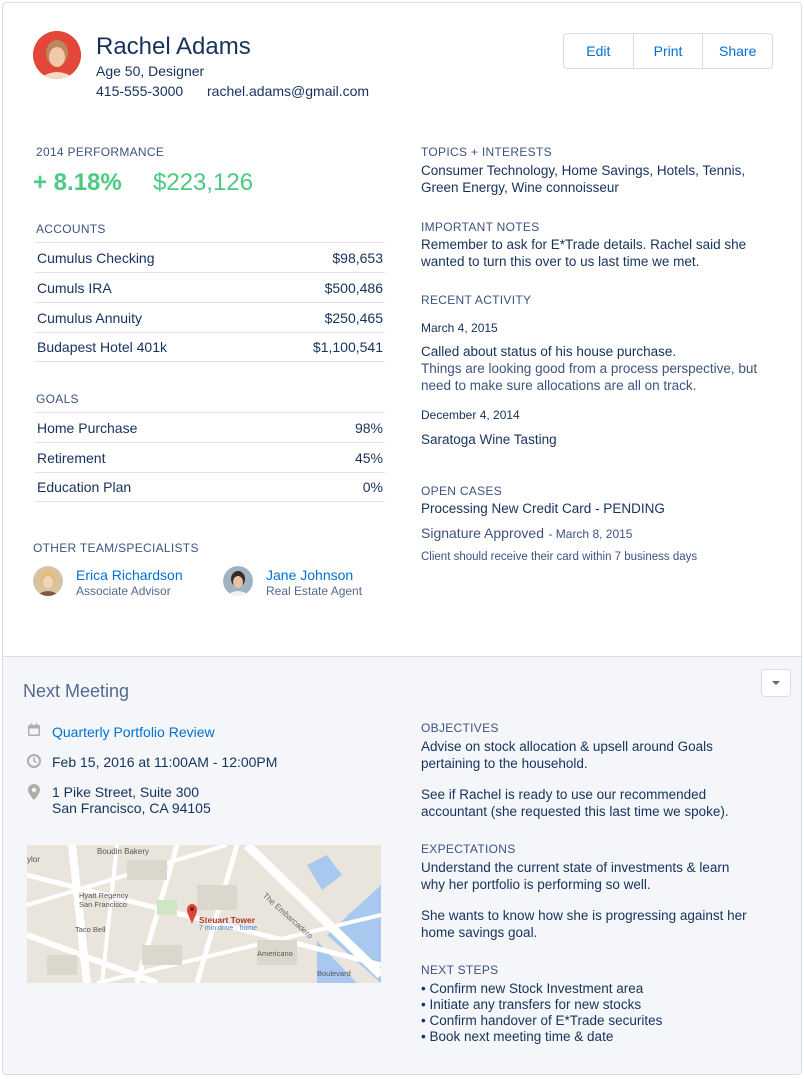  Describe the element at coordinates (470, 415) in the screenshot. I see `activity-date: December 4, 2014` at that location.